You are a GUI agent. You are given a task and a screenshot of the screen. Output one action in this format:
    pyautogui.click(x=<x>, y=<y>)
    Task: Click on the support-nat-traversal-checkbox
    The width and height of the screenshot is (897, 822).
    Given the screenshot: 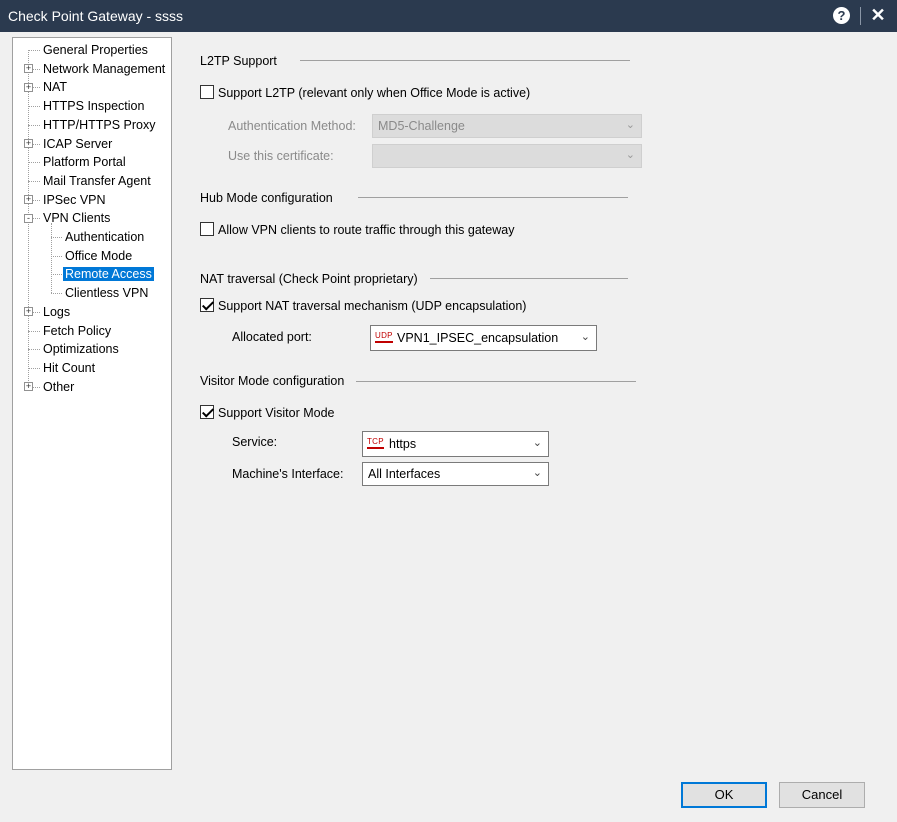 What is the action you would take?
    pyautogui.click(x=207, y=305)
    